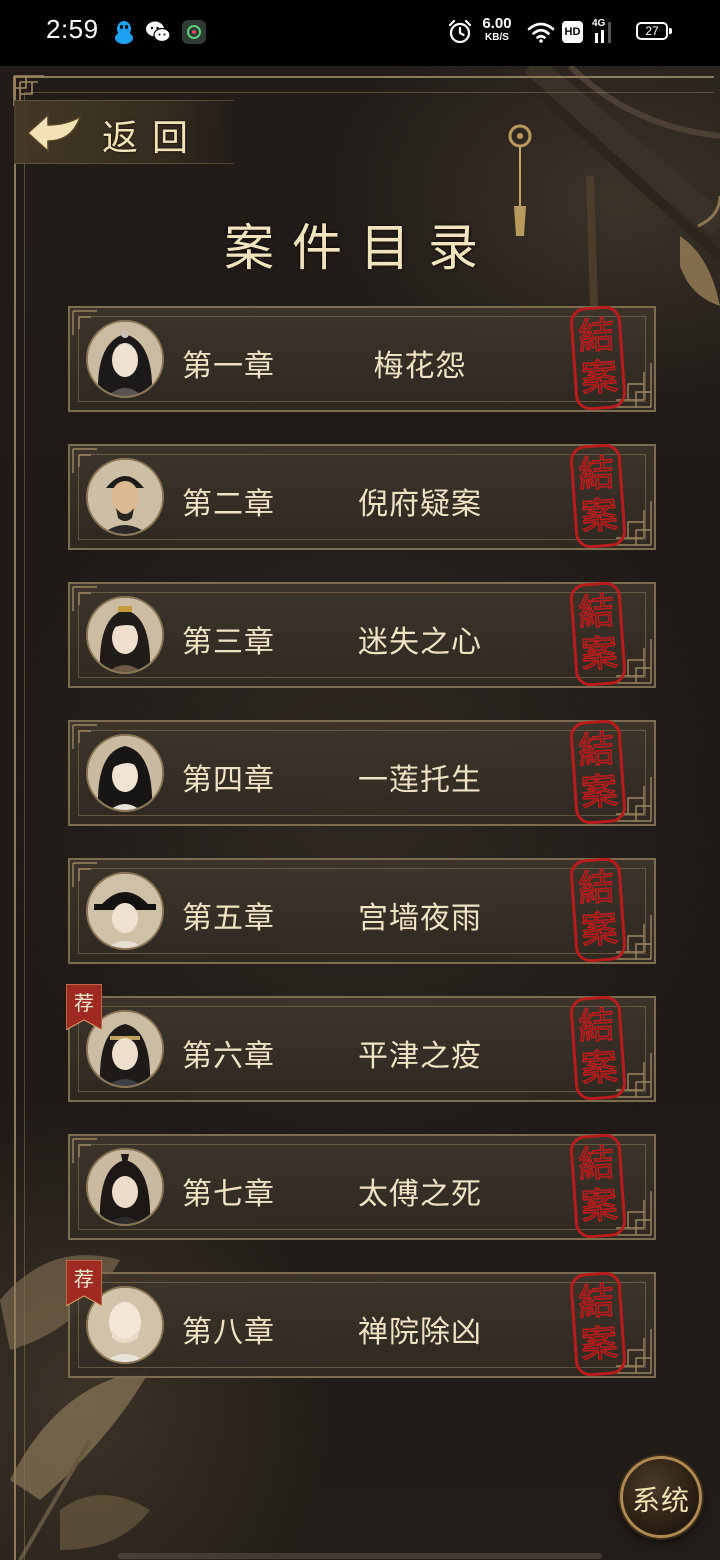 This screenshot has width=720, height=1560. What do you see at coordinates (420, 1056) in the screenshot?
I see `chapter-title: 平津之疫` at bounding box center [420, 1056].